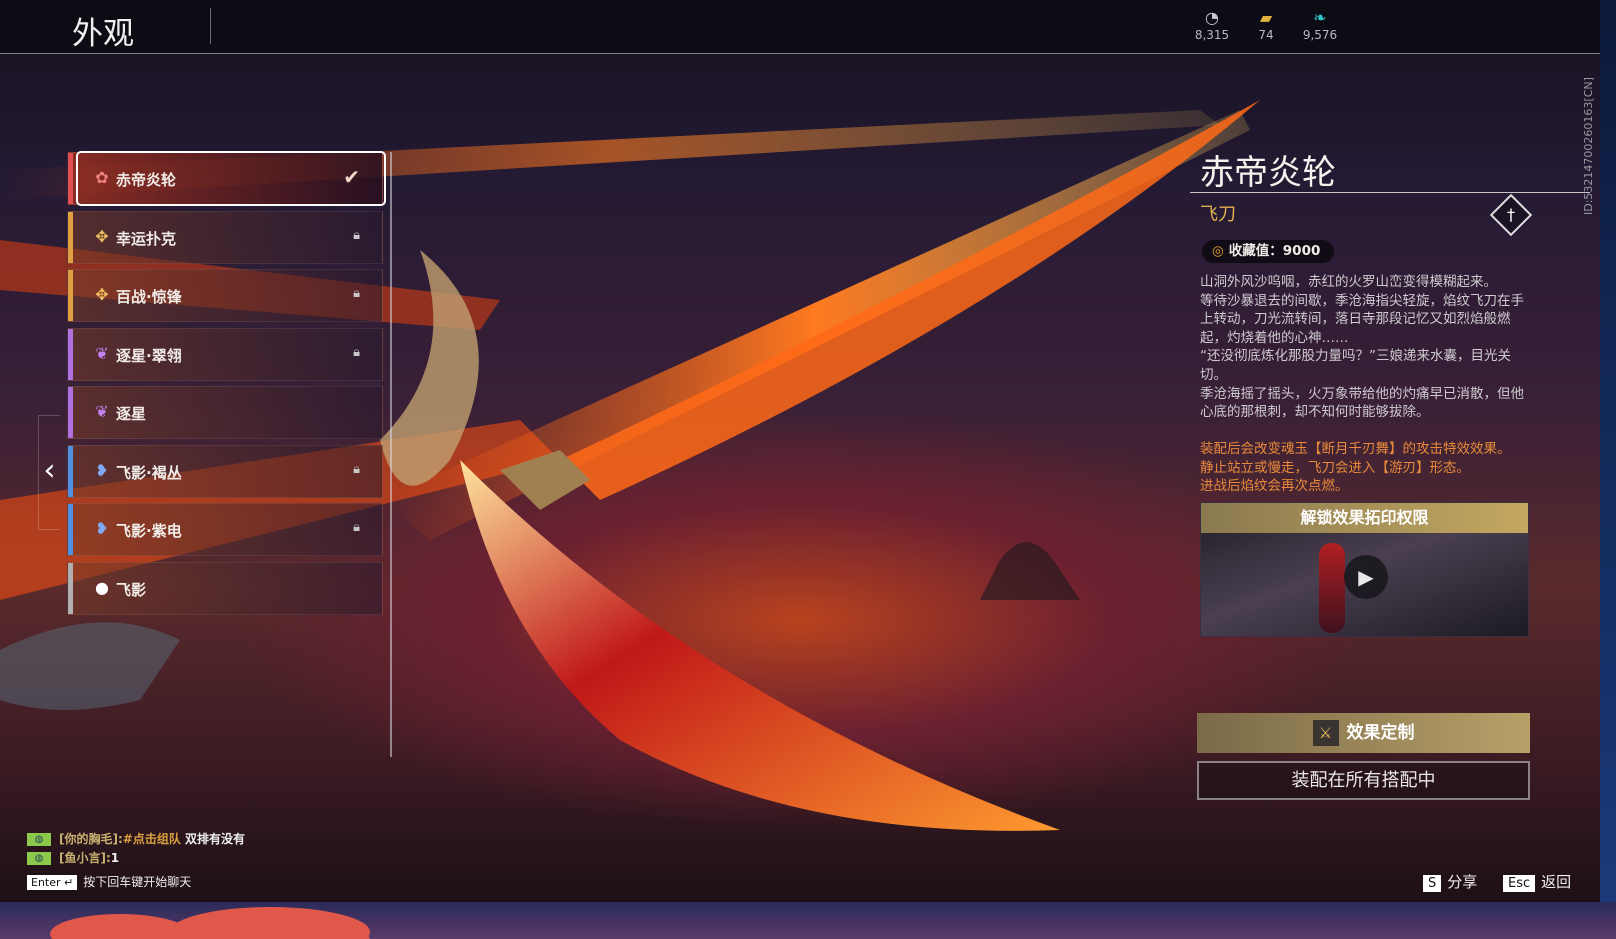 The width and height of the screenshot is (1616, 939). Describe the element at coordinates (52, 882) in the screenshot. I see `enter-key: Enter ↵` at that location.